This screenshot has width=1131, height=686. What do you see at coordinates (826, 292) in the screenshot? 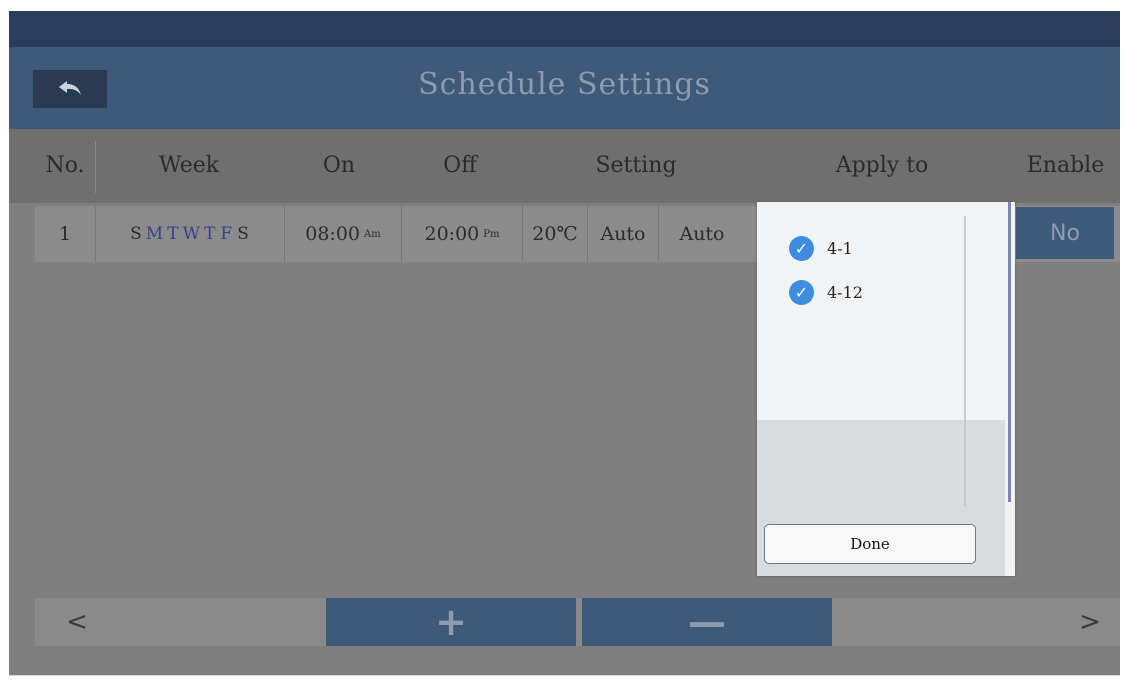
I see `apply-item-4-12: ✓ 4-12` at bounding box center [826, 292].